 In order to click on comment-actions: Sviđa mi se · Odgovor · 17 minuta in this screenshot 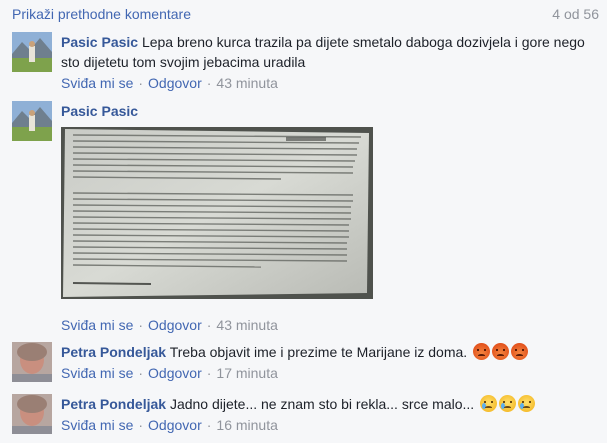, I will do `click(328, 373)`.